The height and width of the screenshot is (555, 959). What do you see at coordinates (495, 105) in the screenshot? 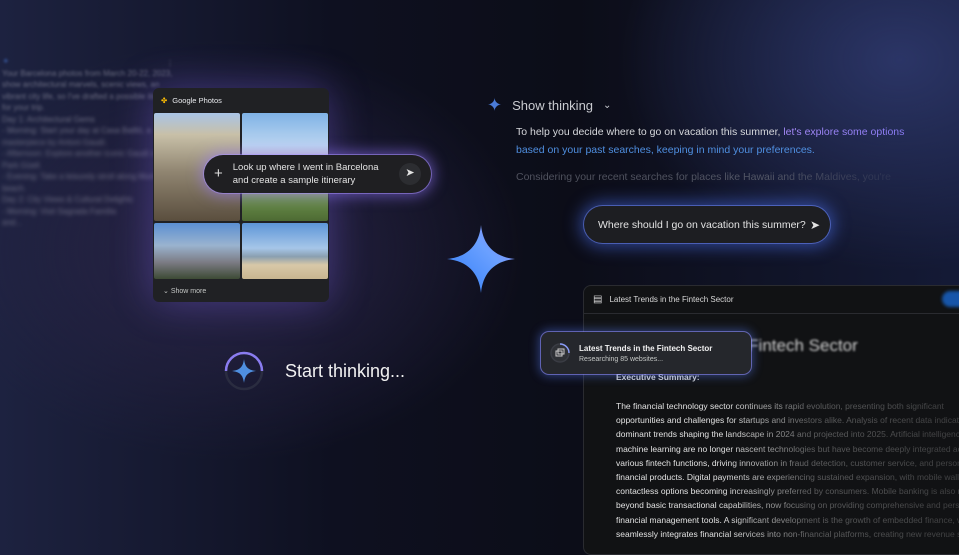
I see `gemini-small-star-icon: ✦` at bounding box center [495, 105].